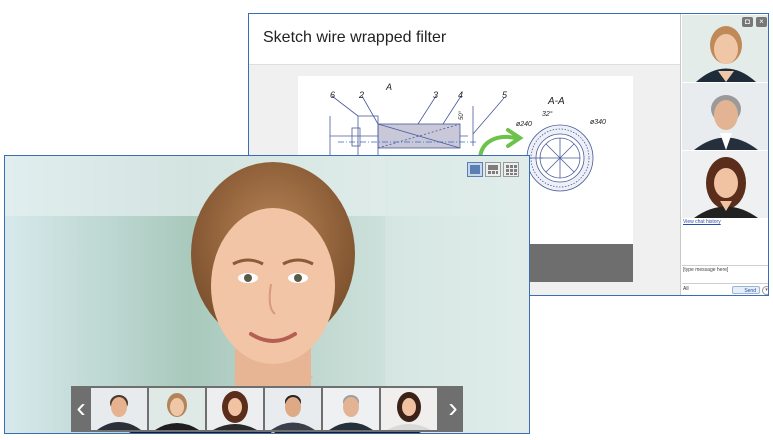 This screenshot has width=773, height=440. What do you see at coordinates (702, 222) in the screenshot?
I see `view-chat-history-link: View chat history` at bounding box center [702, 222].